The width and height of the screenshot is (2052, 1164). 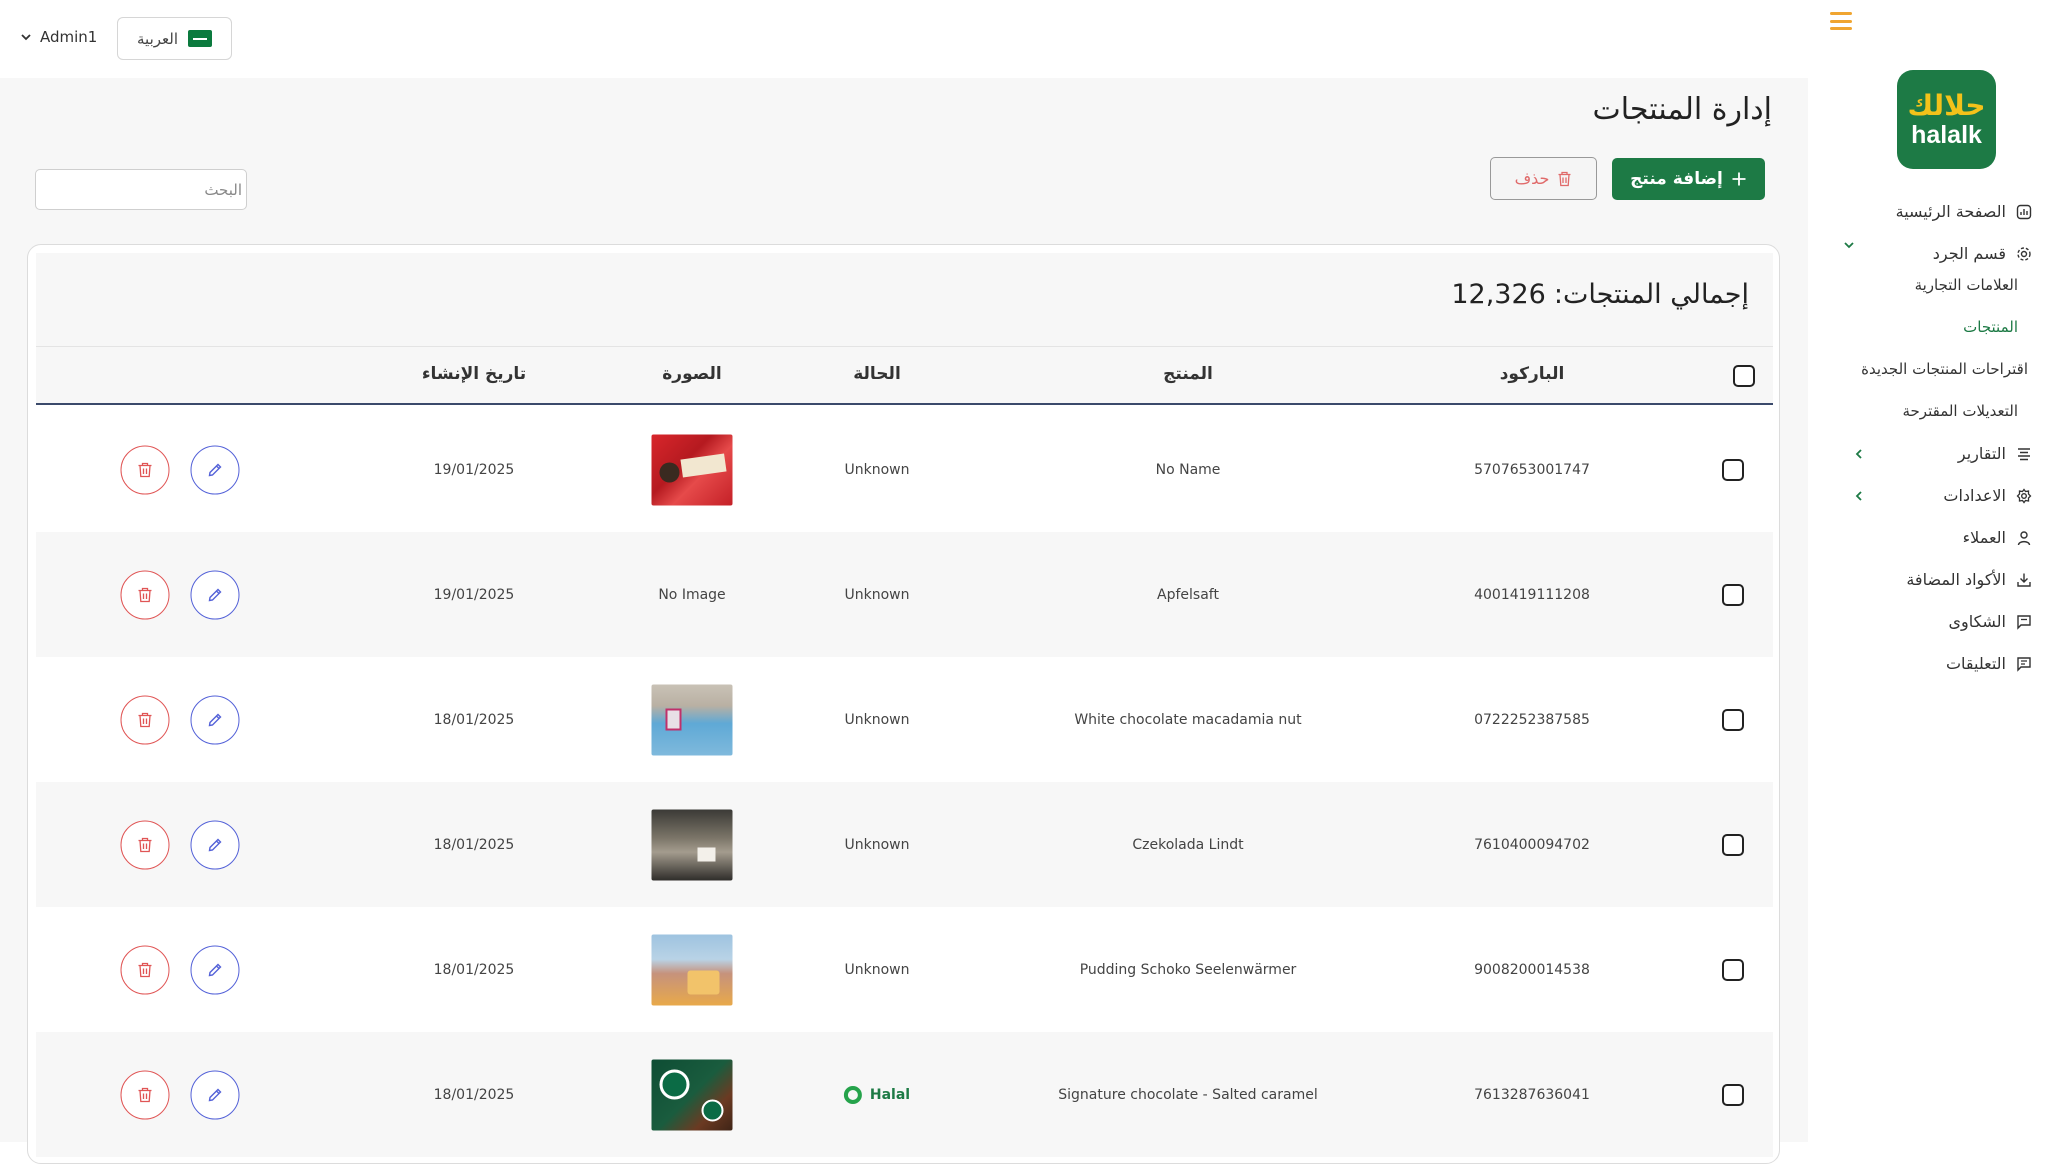 What do you see at coordinates (1188, 374) in the screenshot?
I see `column-product: المنتج` at bounding box center [1188, 374].